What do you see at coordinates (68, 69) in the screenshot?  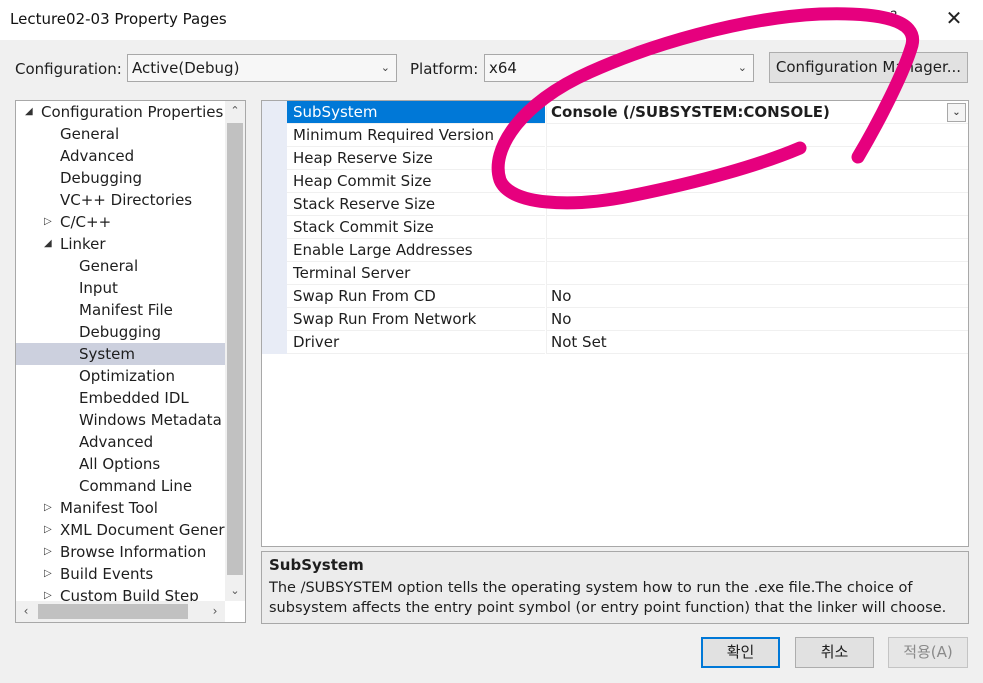 I see `configuration-label: Configuration:` at bounding box center [68, 69].